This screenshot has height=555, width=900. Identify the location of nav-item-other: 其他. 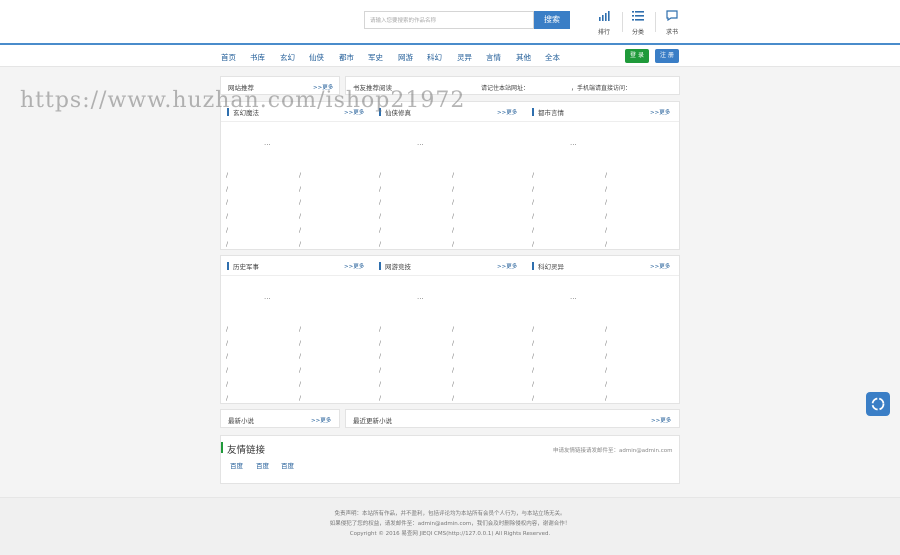
(523, 57).